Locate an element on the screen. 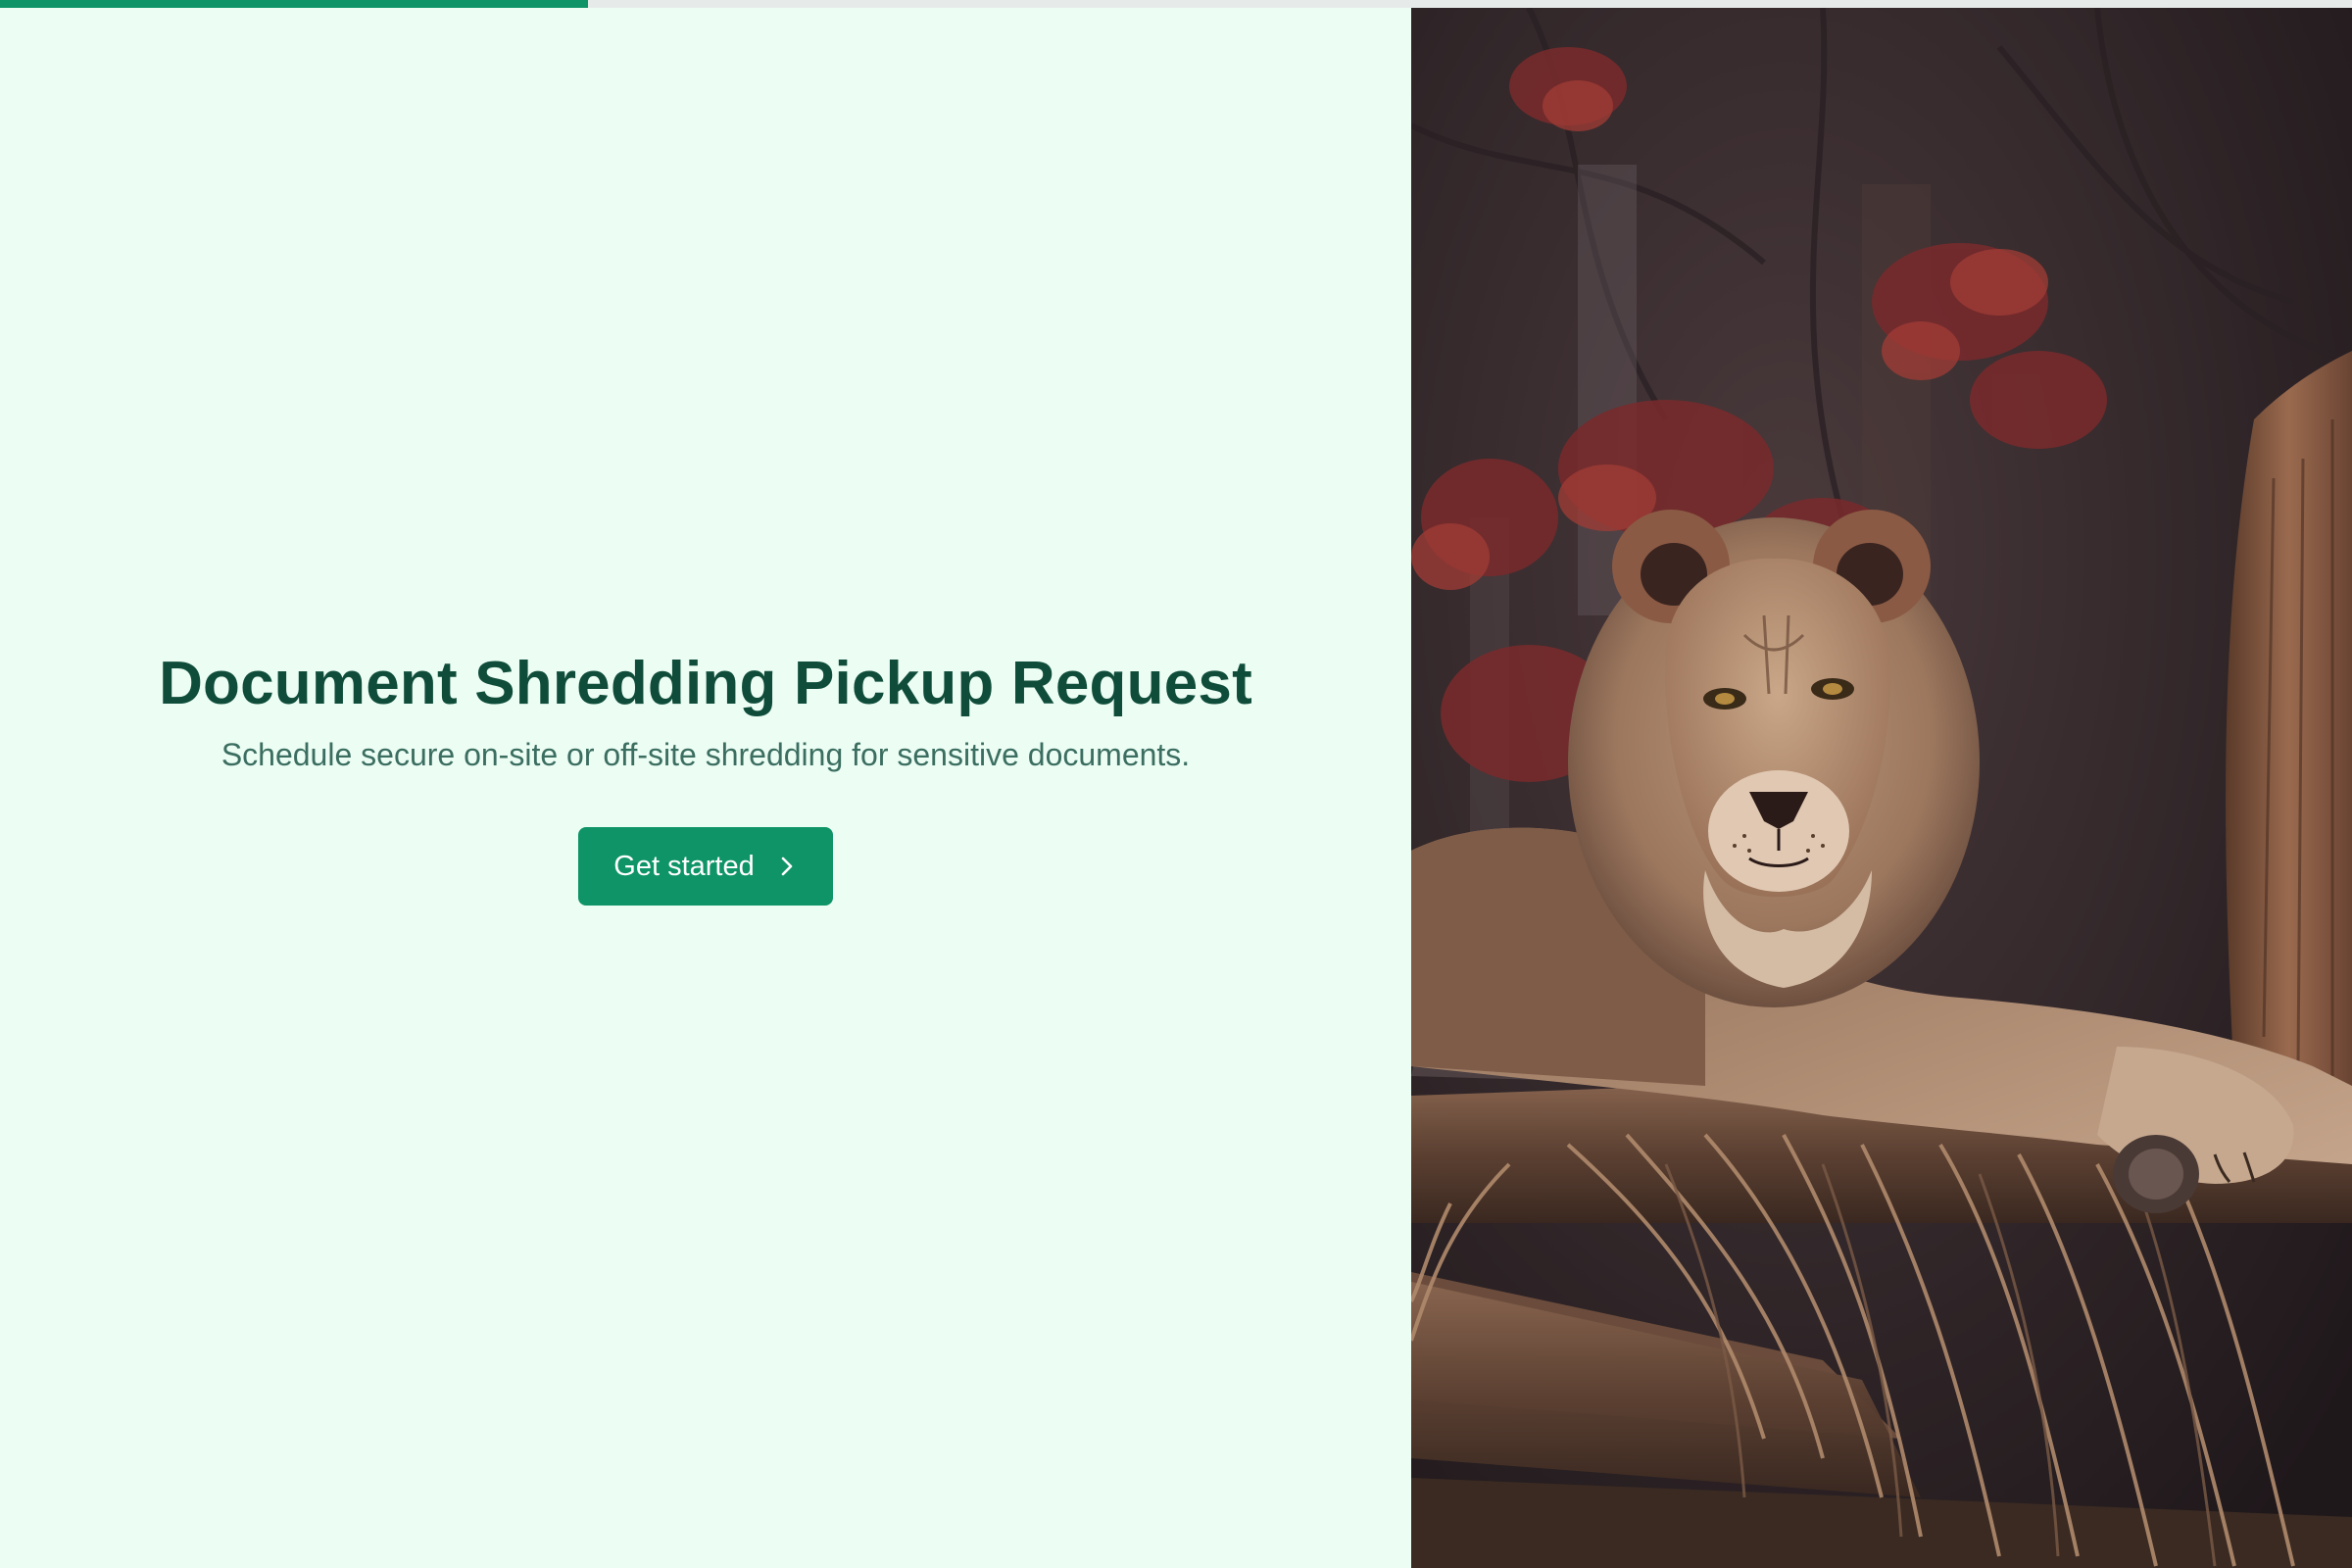  progress-bar is located at coordinates (1176, 4).